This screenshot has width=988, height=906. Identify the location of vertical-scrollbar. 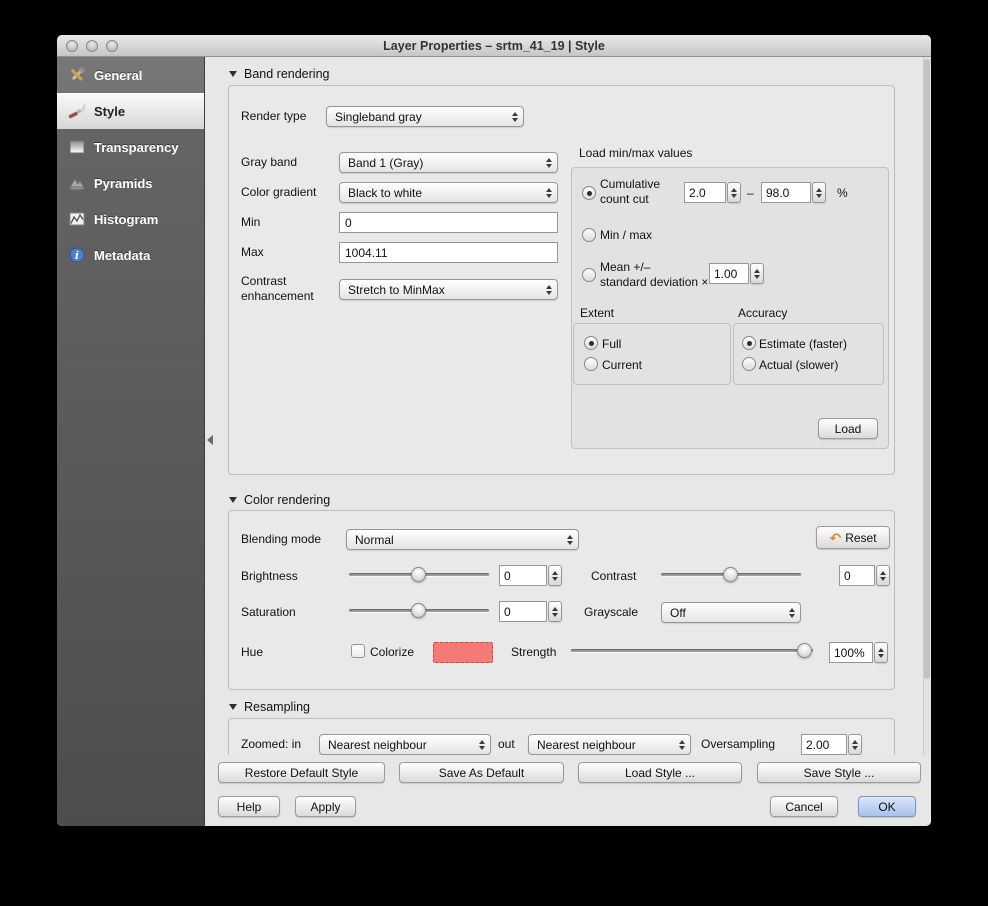
(927, 406).